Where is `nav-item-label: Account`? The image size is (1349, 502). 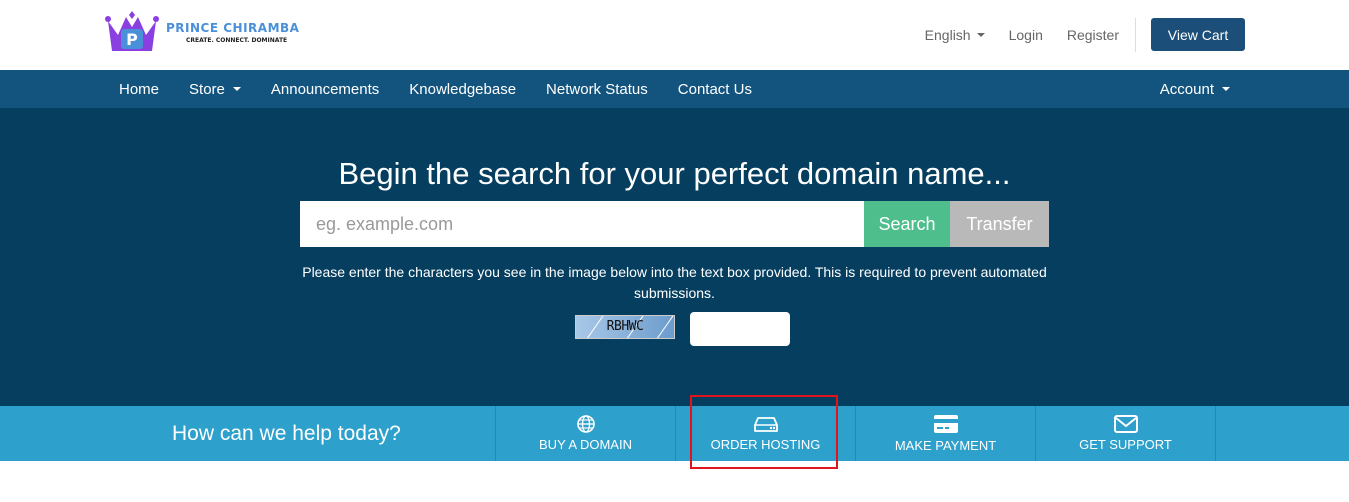 nav-item-label: Account is located at coordinates (1186, 89).